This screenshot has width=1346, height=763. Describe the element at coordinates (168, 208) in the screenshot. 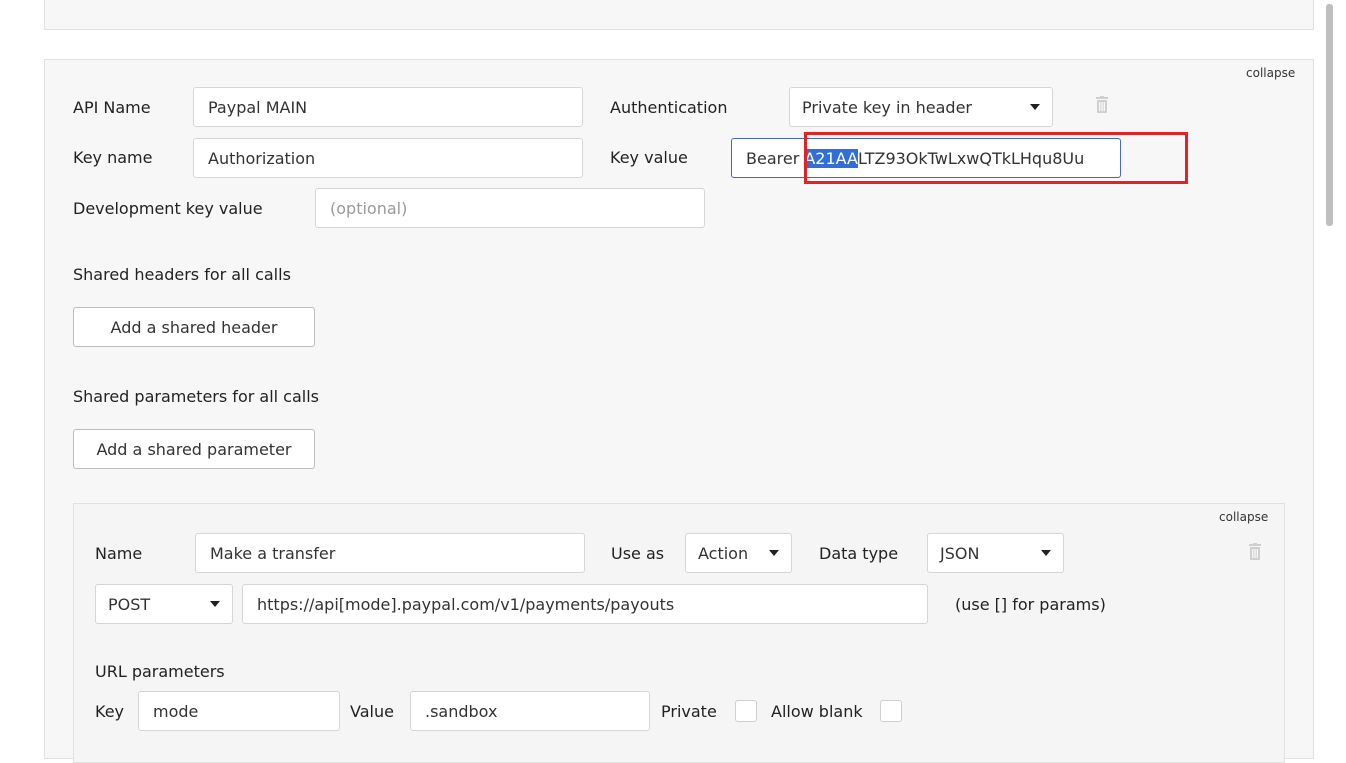

I see `dev-key-label: Development key value` at that location.